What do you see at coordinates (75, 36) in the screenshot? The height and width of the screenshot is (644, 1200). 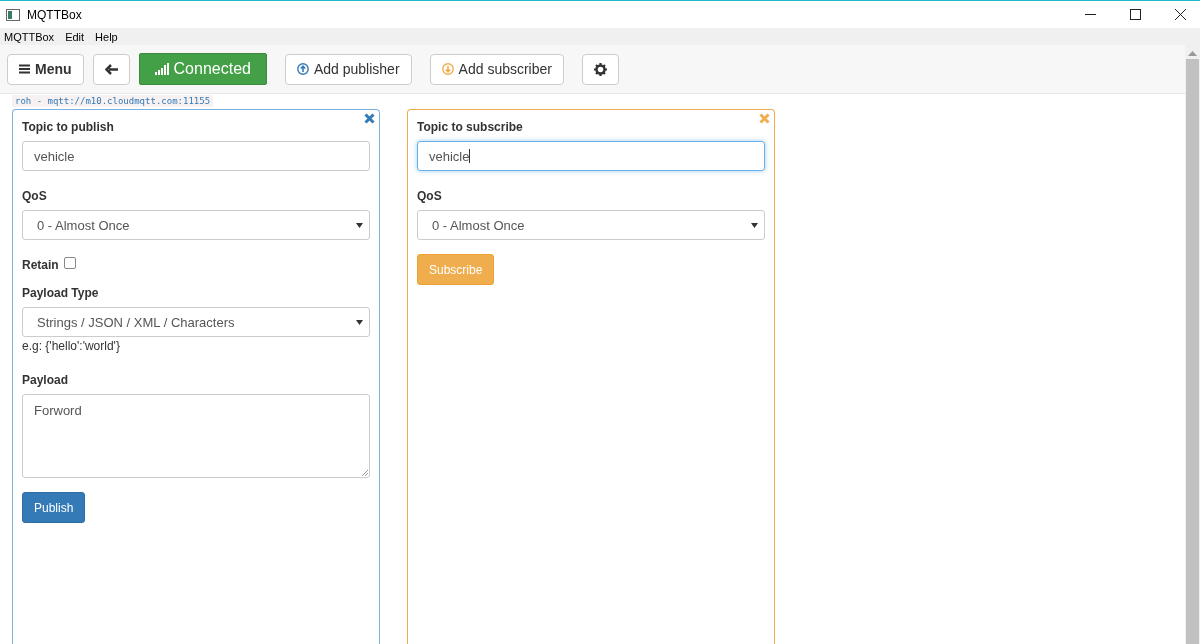 I see `menu-item: Edit` at bounding box center [75, 36].